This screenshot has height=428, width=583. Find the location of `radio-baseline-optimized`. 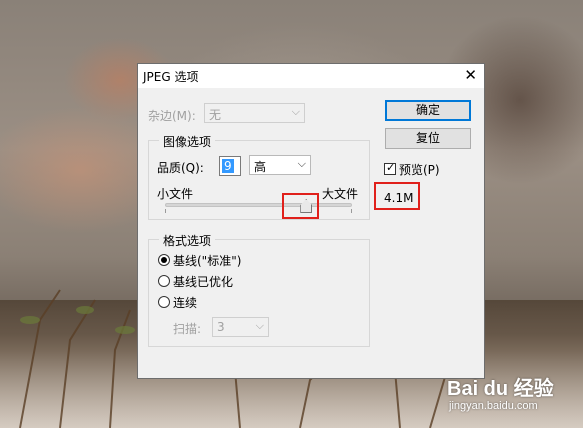

radio-baseline-optimized is located at coordinates (164, 281).